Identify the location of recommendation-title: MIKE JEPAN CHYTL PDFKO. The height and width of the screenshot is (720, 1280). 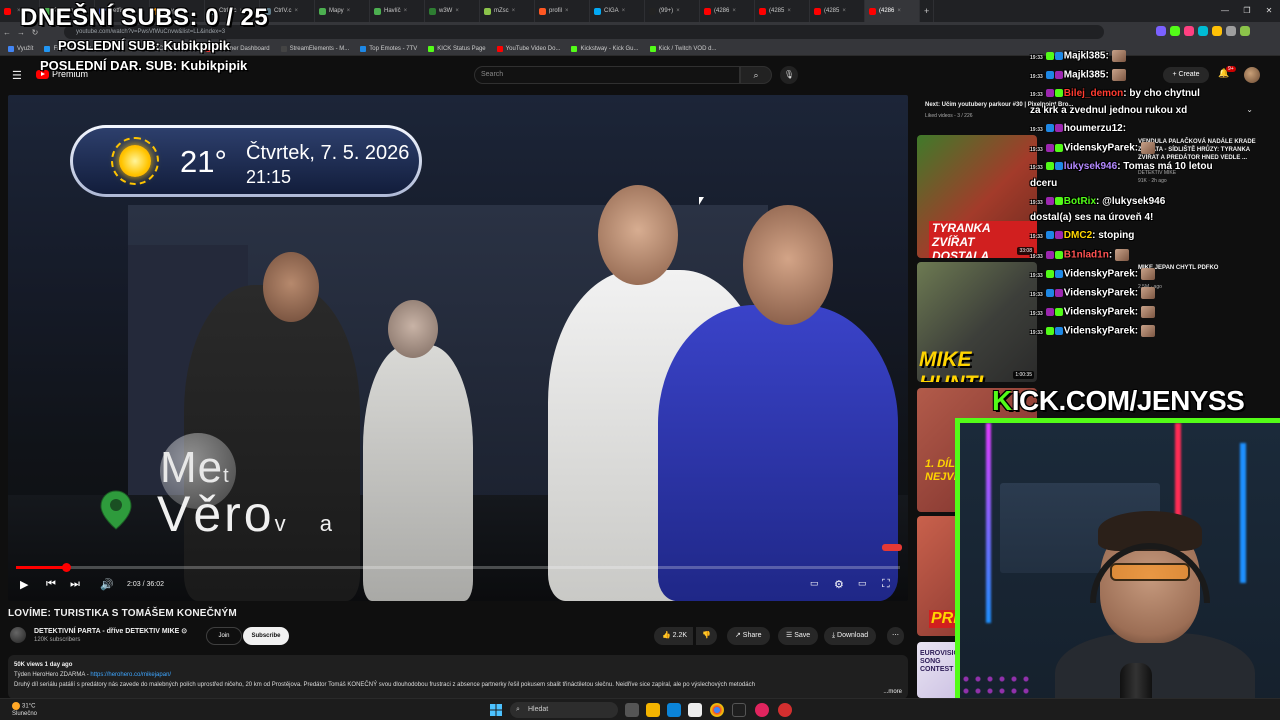
(1202, 268).